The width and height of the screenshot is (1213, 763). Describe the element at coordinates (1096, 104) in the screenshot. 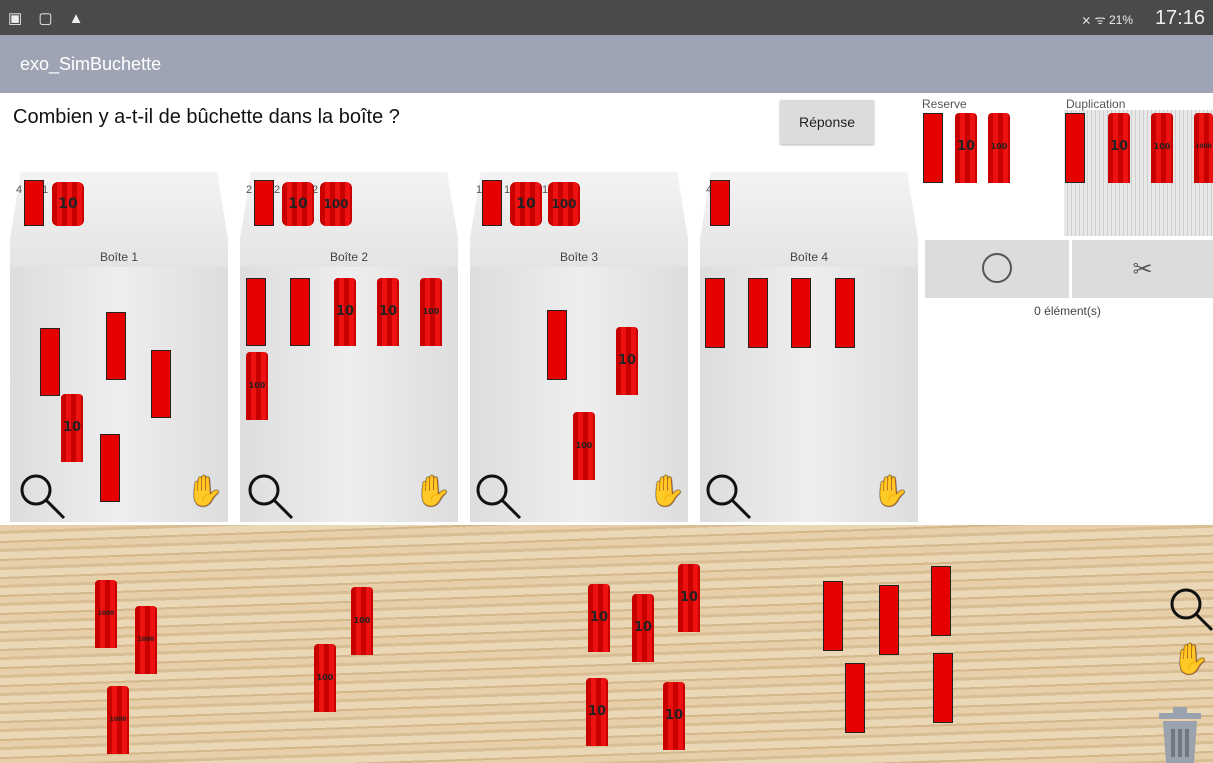

I see `duplication-label: Duplication` at that location.